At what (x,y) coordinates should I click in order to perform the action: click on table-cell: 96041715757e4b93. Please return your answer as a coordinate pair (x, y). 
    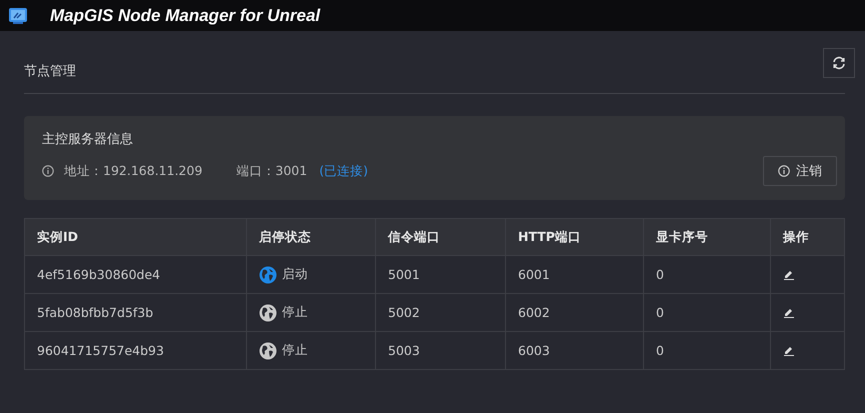
    Looking at the image, I should click on (135, 351).